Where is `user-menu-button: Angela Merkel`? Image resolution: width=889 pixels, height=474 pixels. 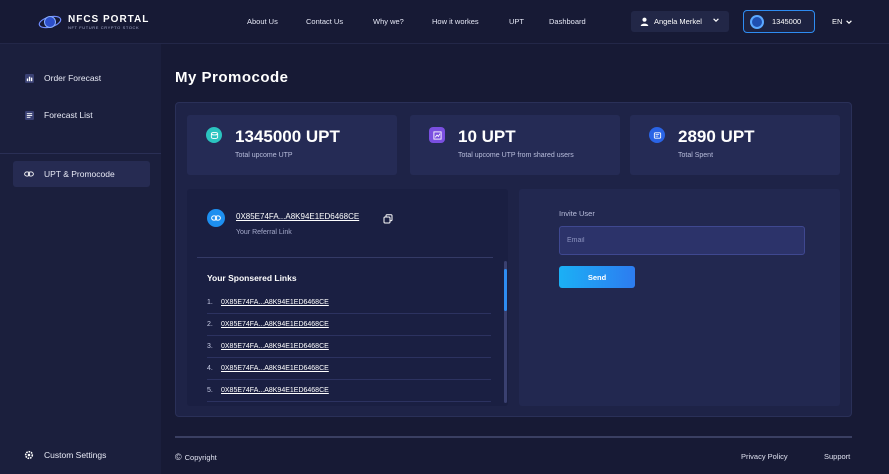
user-menu-button: Angela Merkel is located at coordinates (680, 21).